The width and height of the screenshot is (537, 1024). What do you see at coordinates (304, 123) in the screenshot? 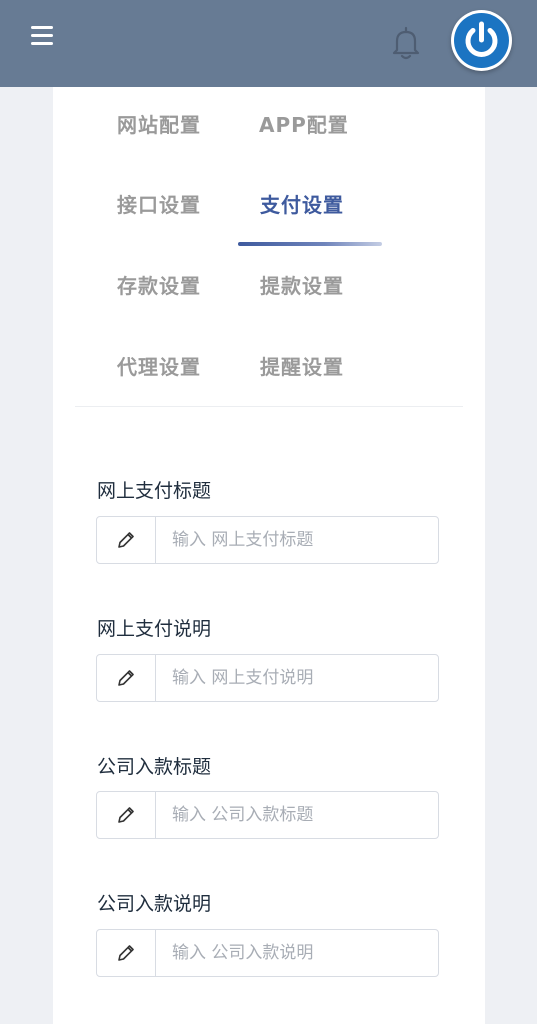
I see `tab-app-config: APP配置` at bounding box center [304, 123].